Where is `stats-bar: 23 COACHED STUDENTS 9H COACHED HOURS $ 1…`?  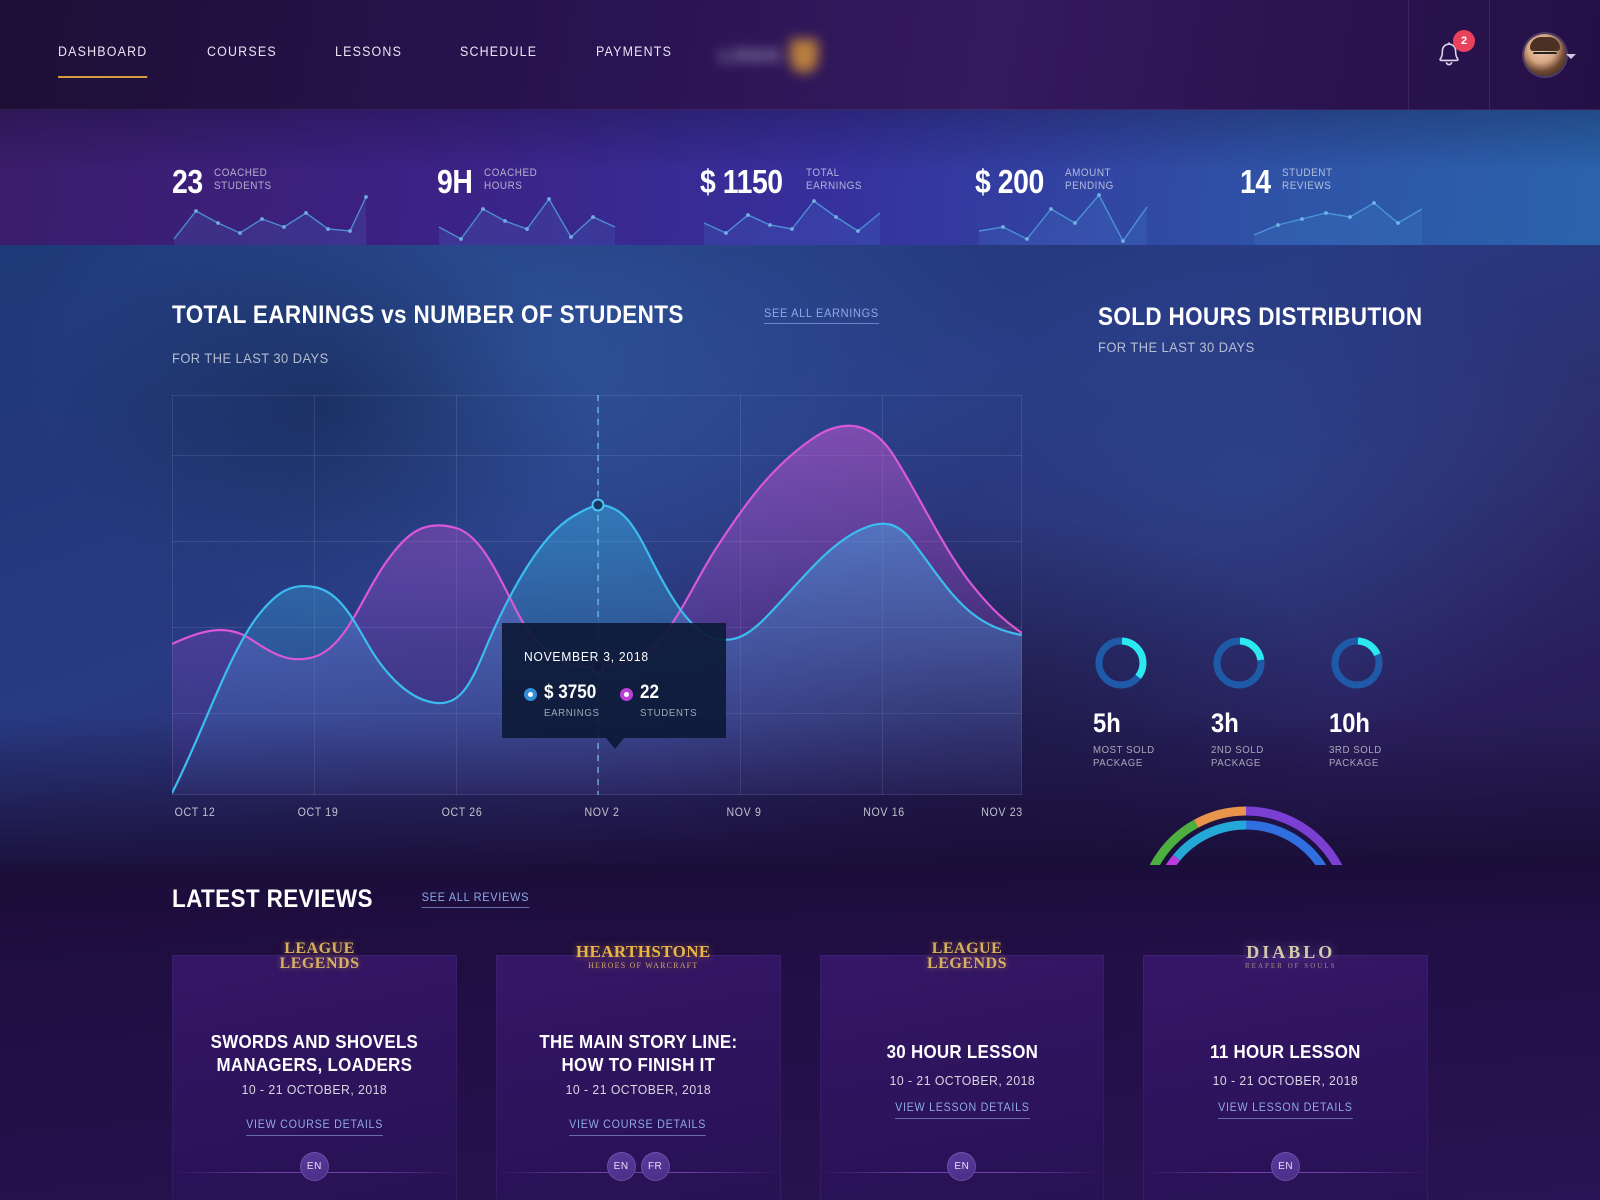 stats-bar: 23 COACHED STUDENTS 9H COACHED HOURS $ 1… is located at coordinates (800, 177).